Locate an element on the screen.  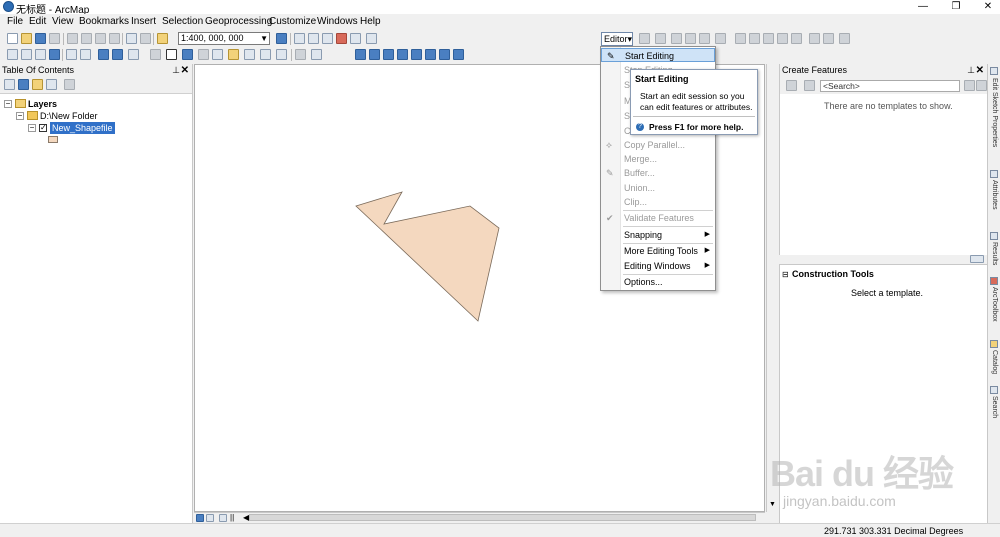
menu-customize: Customize is located at coordinates (292, 21).